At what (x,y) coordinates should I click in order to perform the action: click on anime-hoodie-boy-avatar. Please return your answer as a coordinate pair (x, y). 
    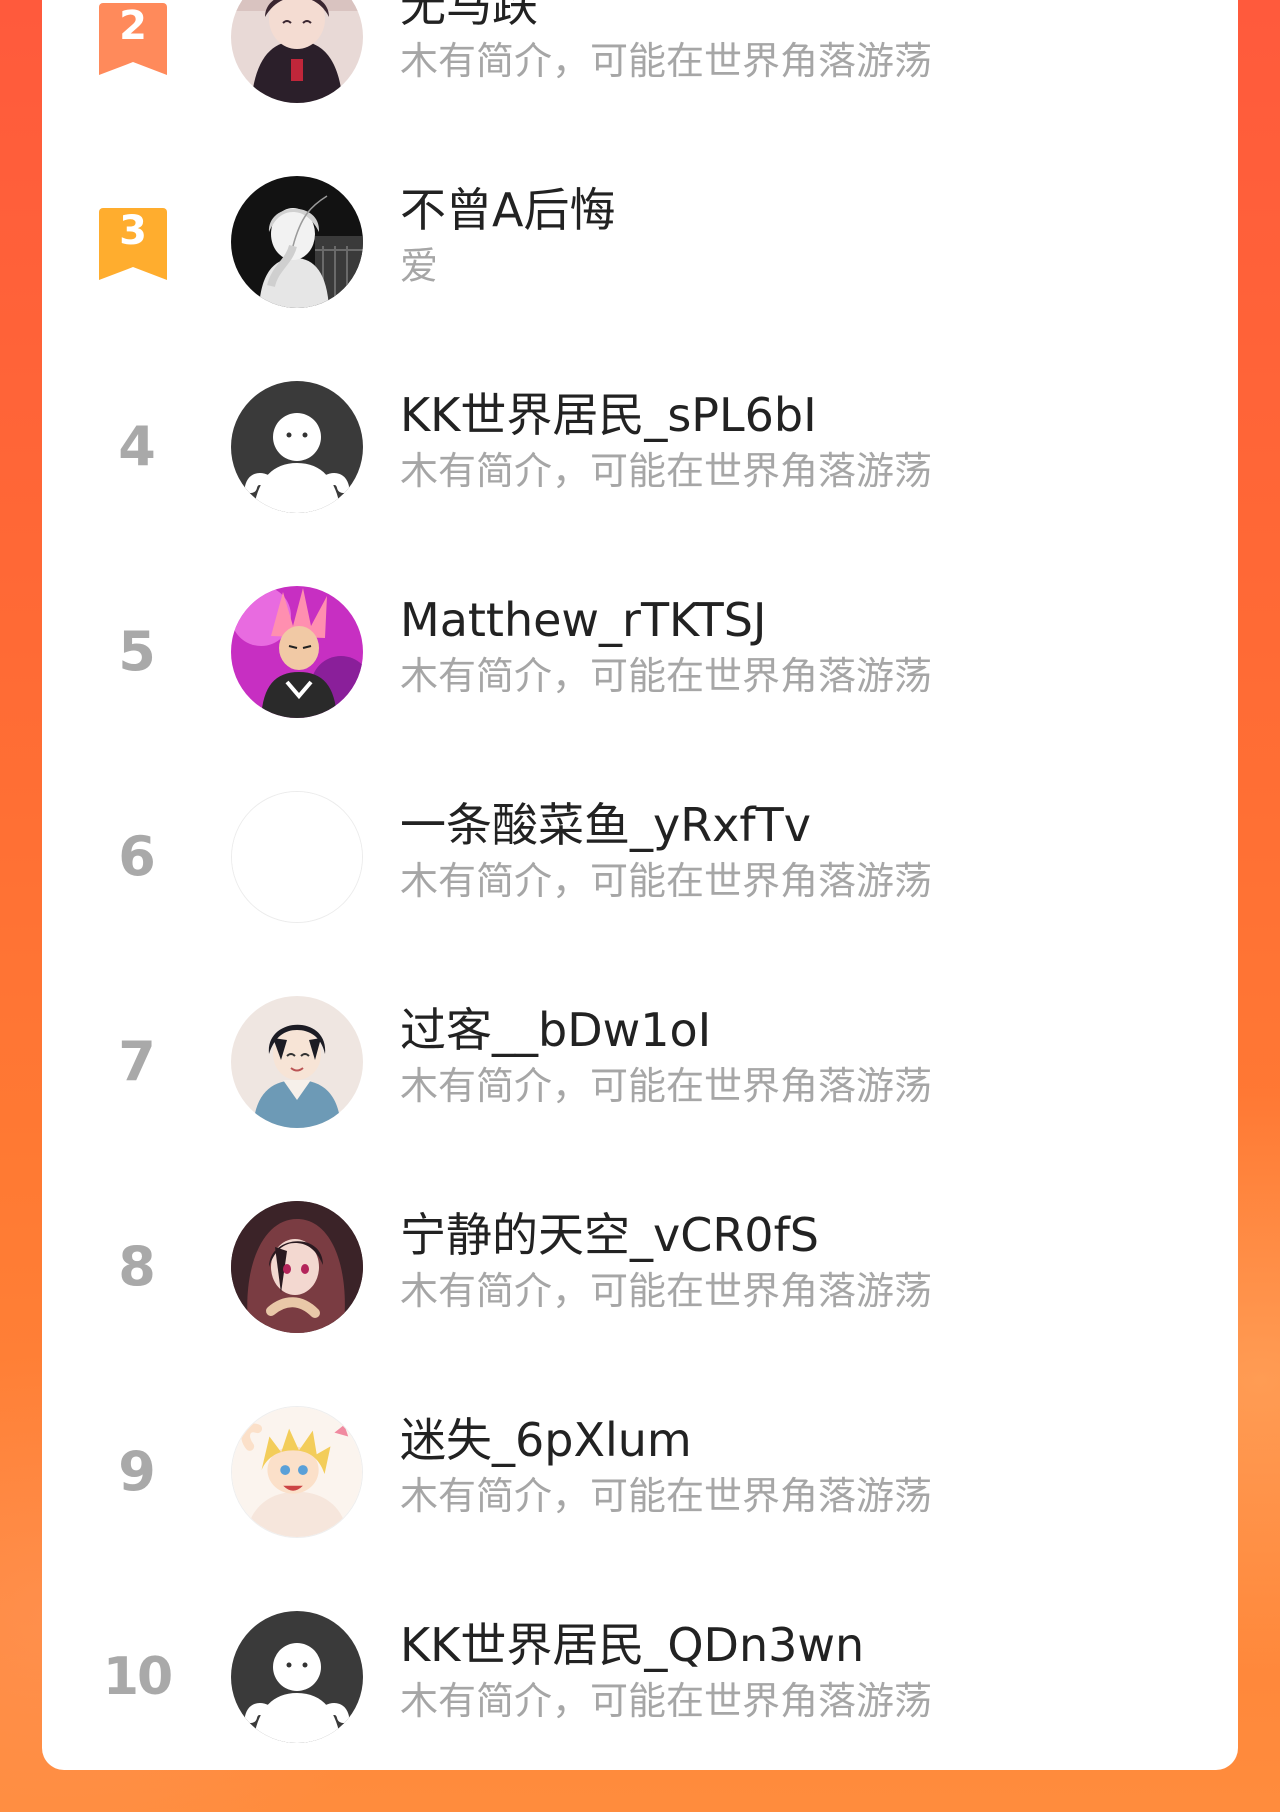
    Looking at the image, I should click on (297, 1062).